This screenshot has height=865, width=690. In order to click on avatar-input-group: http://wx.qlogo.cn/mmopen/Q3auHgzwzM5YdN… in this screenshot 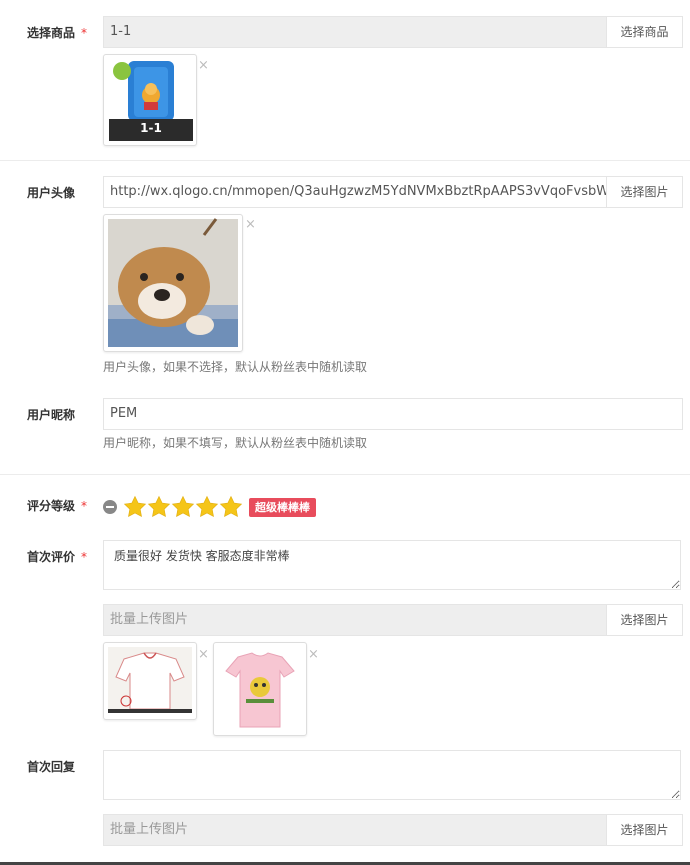, I will do `click(393, 192)`.